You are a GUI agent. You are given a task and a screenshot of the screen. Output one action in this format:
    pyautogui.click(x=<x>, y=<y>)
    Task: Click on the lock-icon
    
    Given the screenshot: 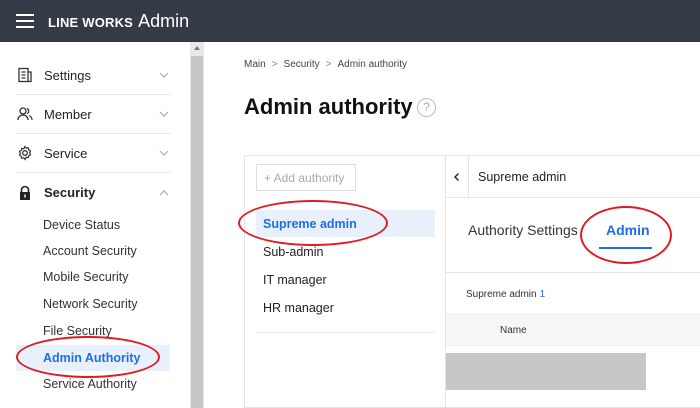 What is the action you would take?
    pyautogui.click(x=25, y=193)
    